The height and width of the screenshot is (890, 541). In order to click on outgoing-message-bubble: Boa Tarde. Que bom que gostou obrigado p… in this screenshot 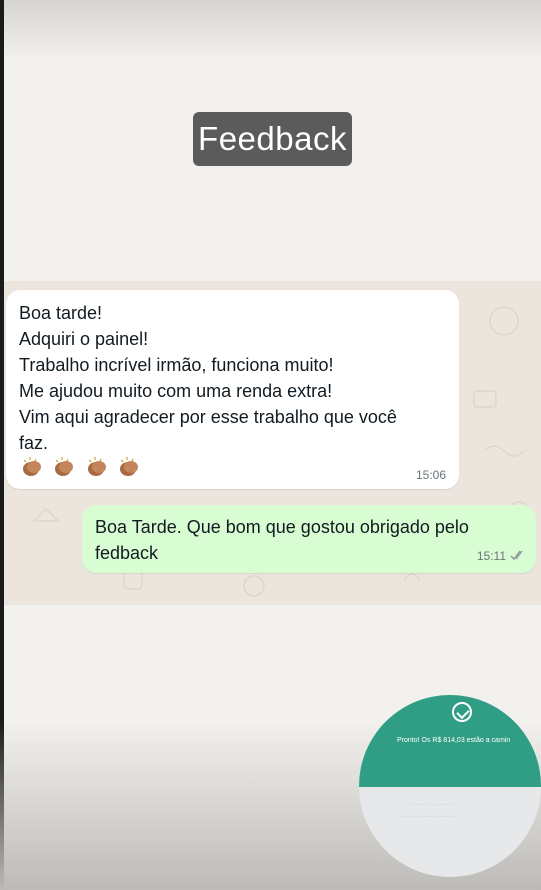, I will do `click(309, 539)`.